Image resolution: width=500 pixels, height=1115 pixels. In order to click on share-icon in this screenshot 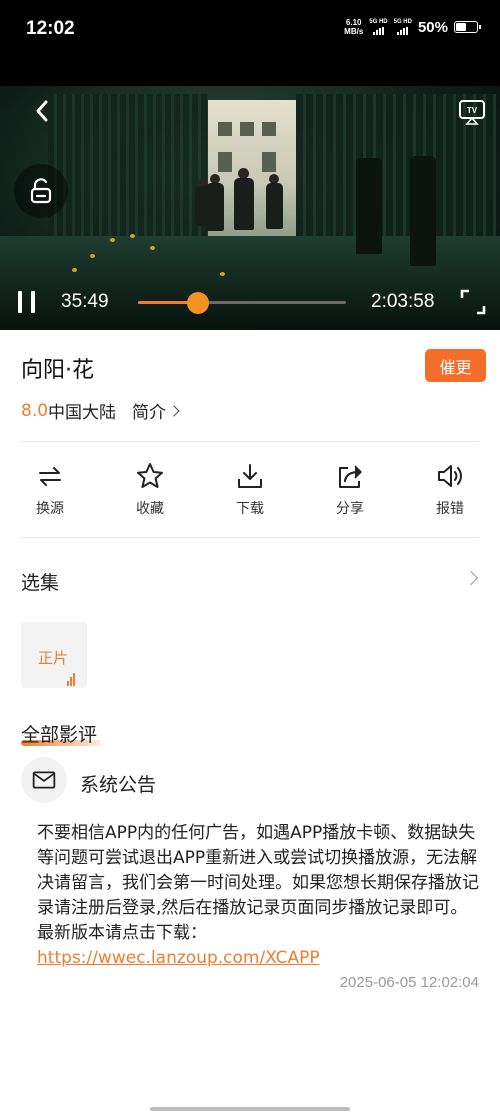, I will do `click(350, 476)`.